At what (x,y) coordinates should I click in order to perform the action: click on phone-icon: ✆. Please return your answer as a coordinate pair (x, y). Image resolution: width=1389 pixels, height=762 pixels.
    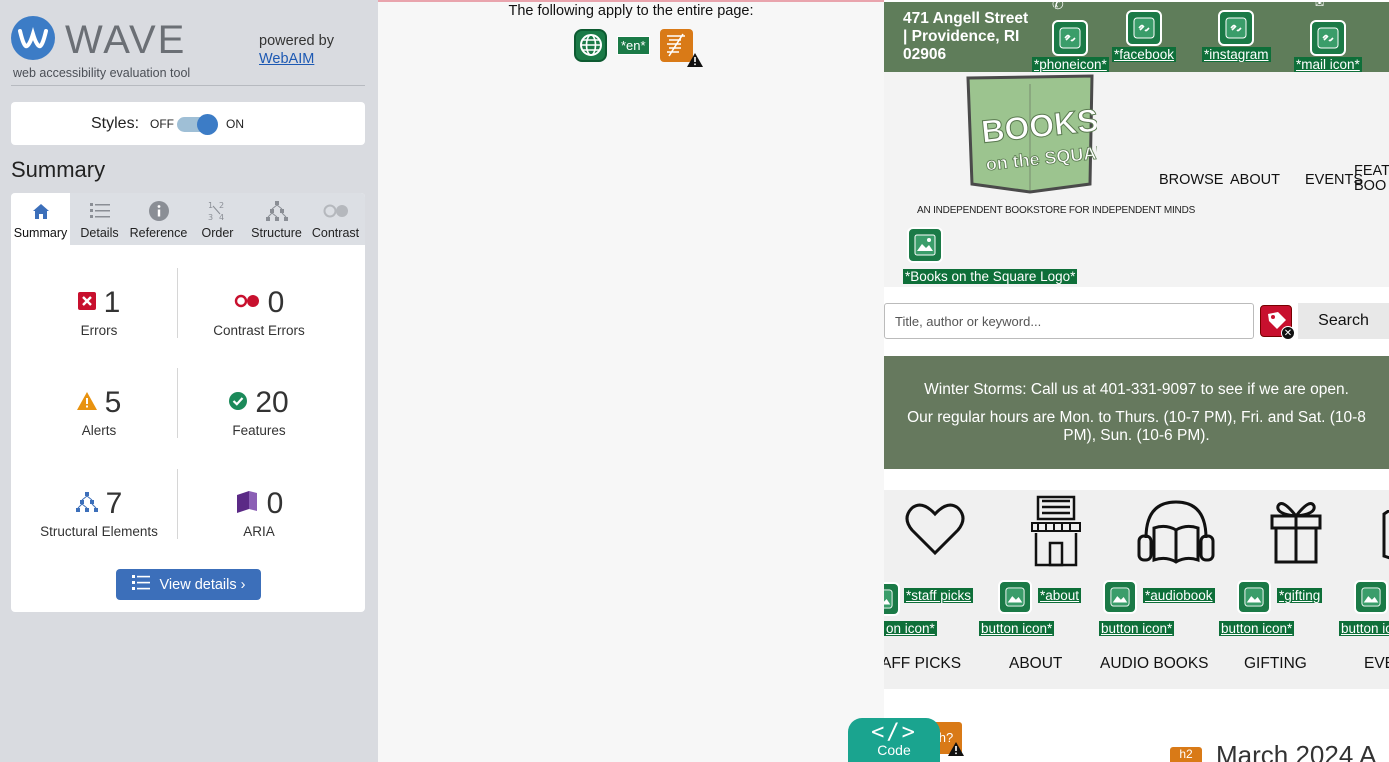
    Looking at the image, I should click on (1058, 6).